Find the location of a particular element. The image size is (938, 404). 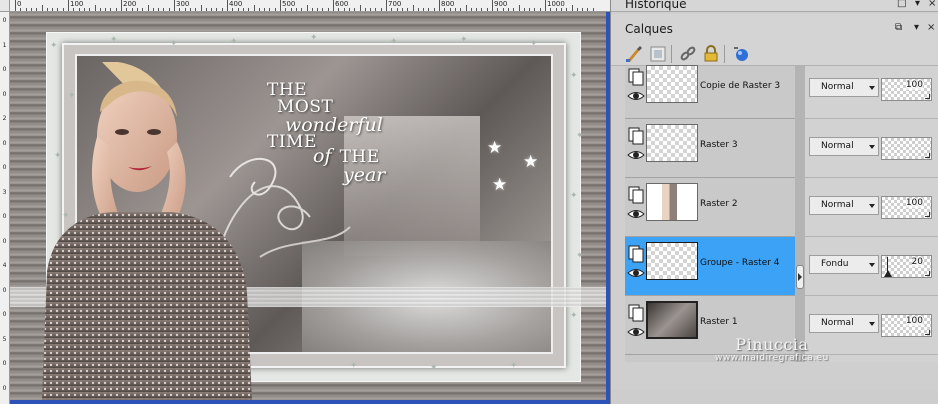

vertical-ruler: 0 1 0 0 2 0 0 3 0 0 4 0 0 5 0 0 is located at coordinates (5, 208).